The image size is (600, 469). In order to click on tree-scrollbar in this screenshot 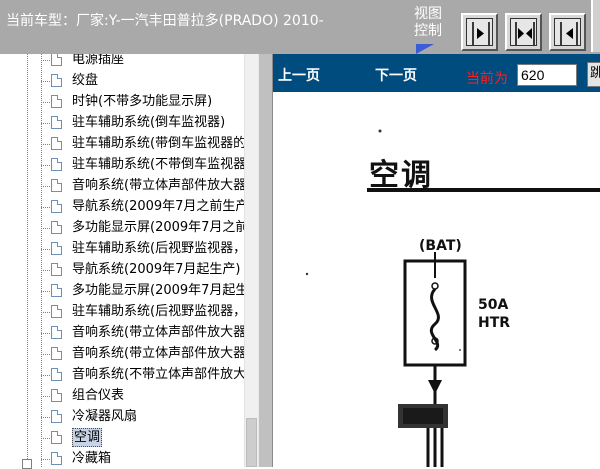, I will do `click(251, 260)`.